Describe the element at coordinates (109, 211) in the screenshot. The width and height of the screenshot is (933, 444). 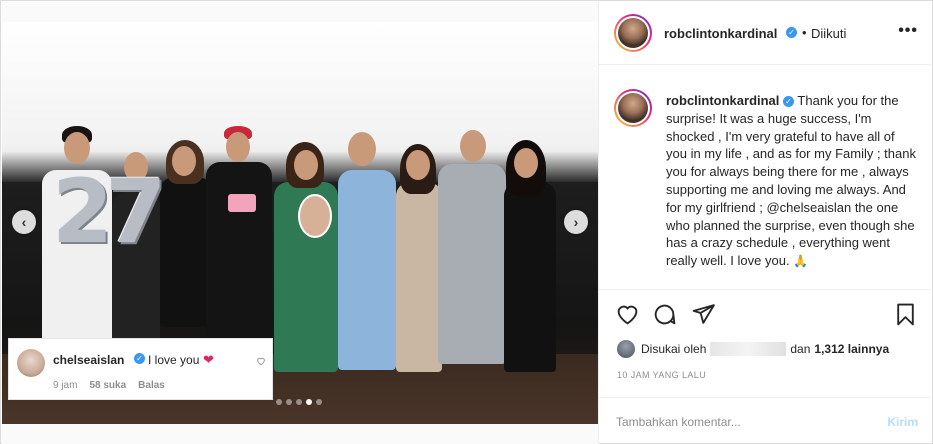
I see `number-balloon: 27` at that location.